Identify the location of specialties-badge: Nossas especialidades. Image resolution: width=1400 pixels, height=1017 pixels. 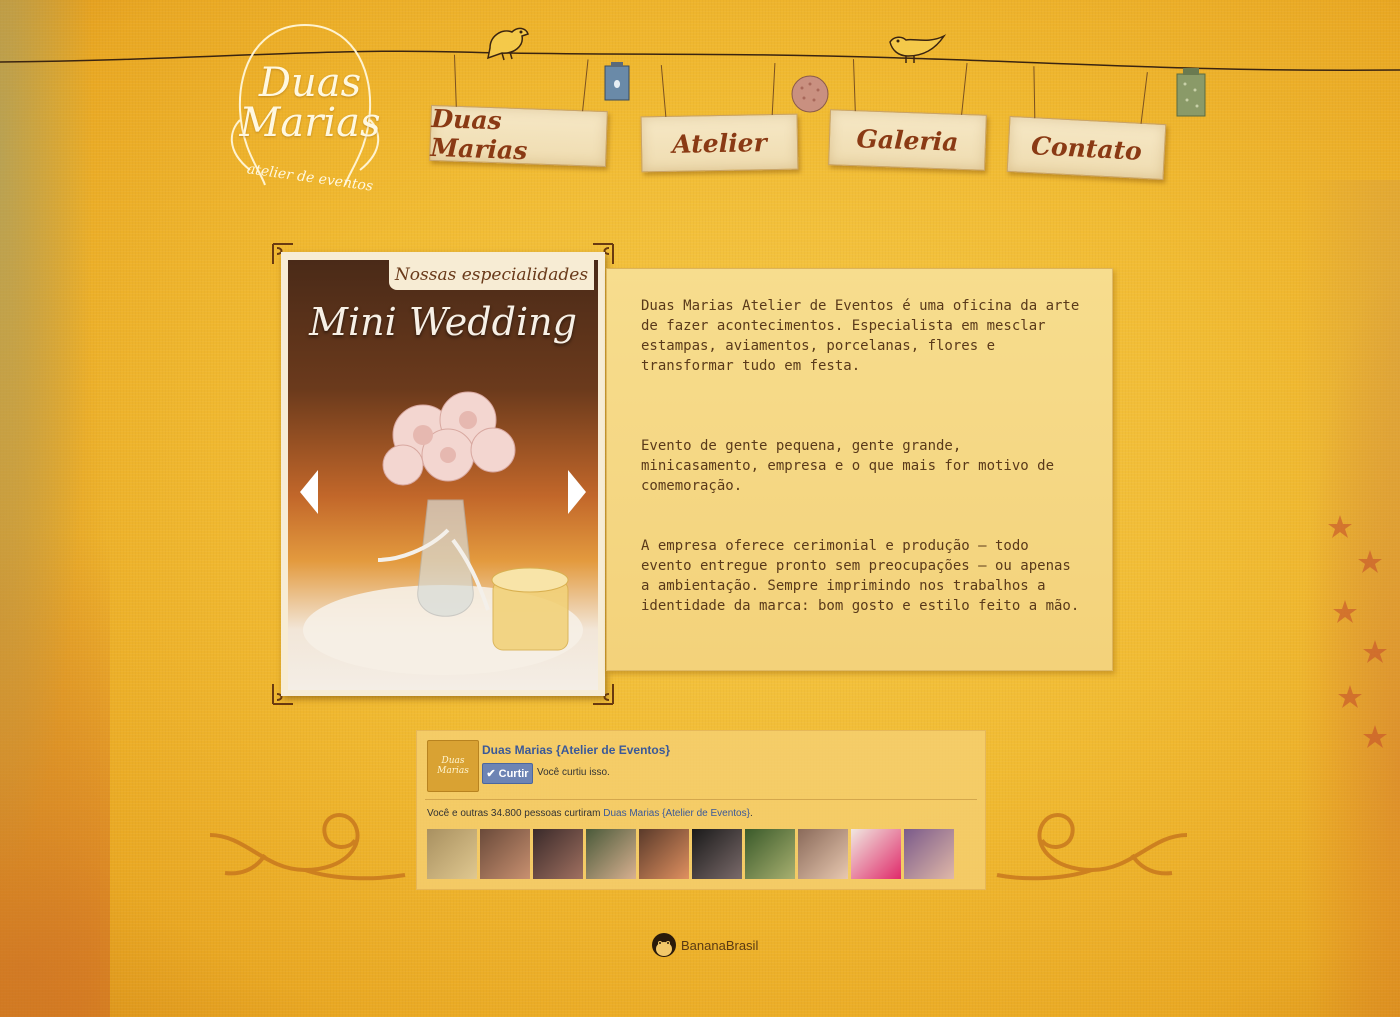
(491, 275).